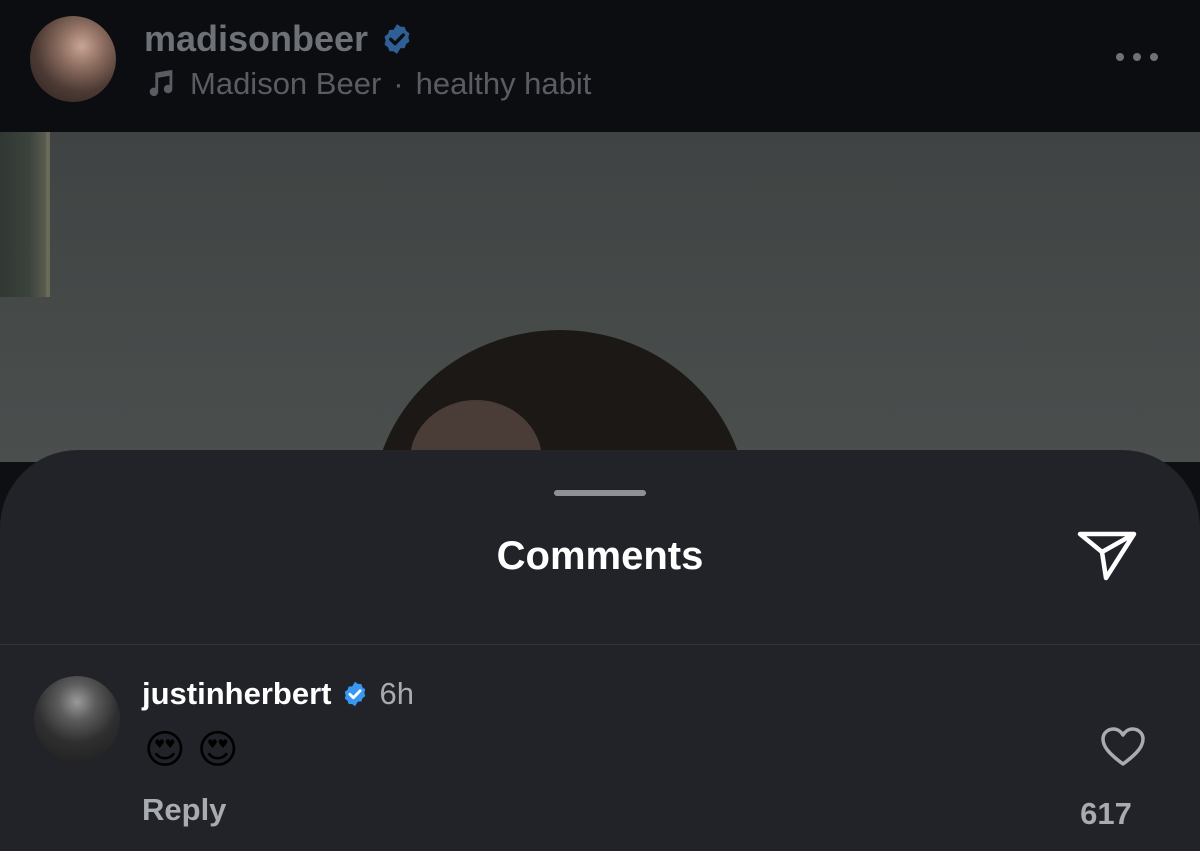 This screenshot has height=851, width=1200. What do you see at coordinates (396, 693) in the screenshot?
I see `comment-time: 6h` at bounding box center [396, 693].